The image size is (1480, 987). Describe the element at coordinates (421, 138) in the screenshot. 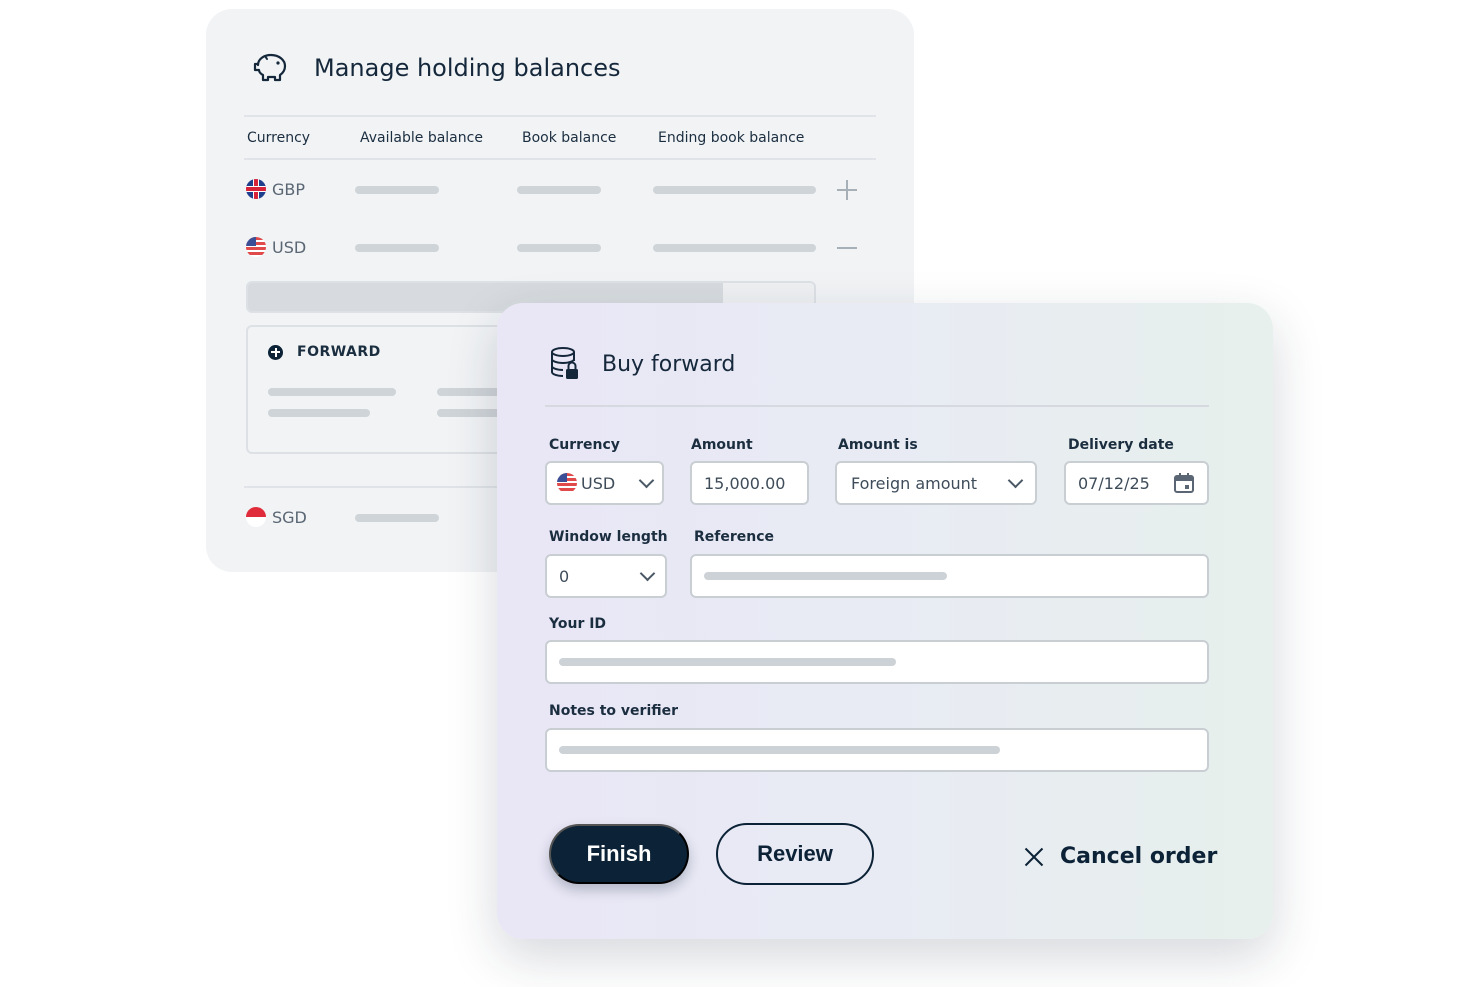

I see `column-header-available-balance: Available balance` at that location.